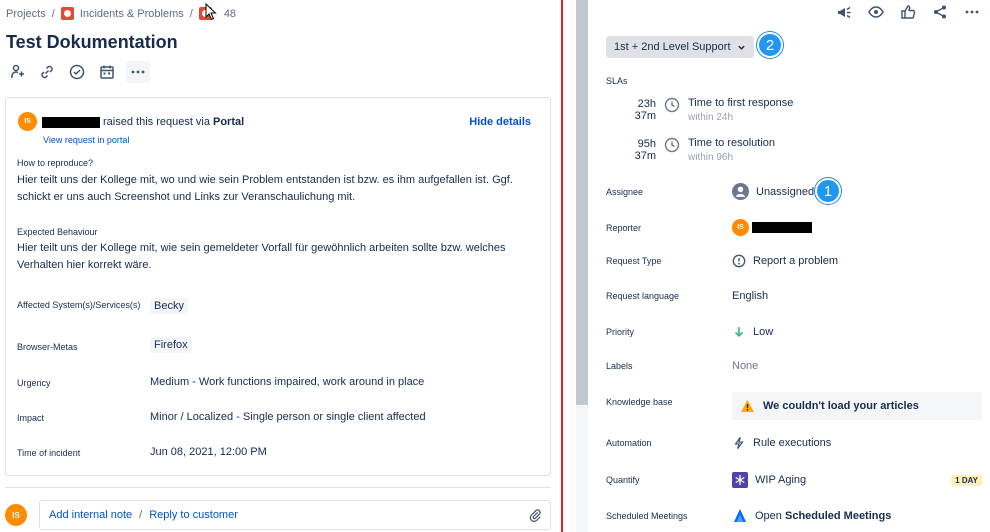  Describe the element at coordinates (169, 306) in the screenshot. I see `field-value-tag: Becky` at that location.